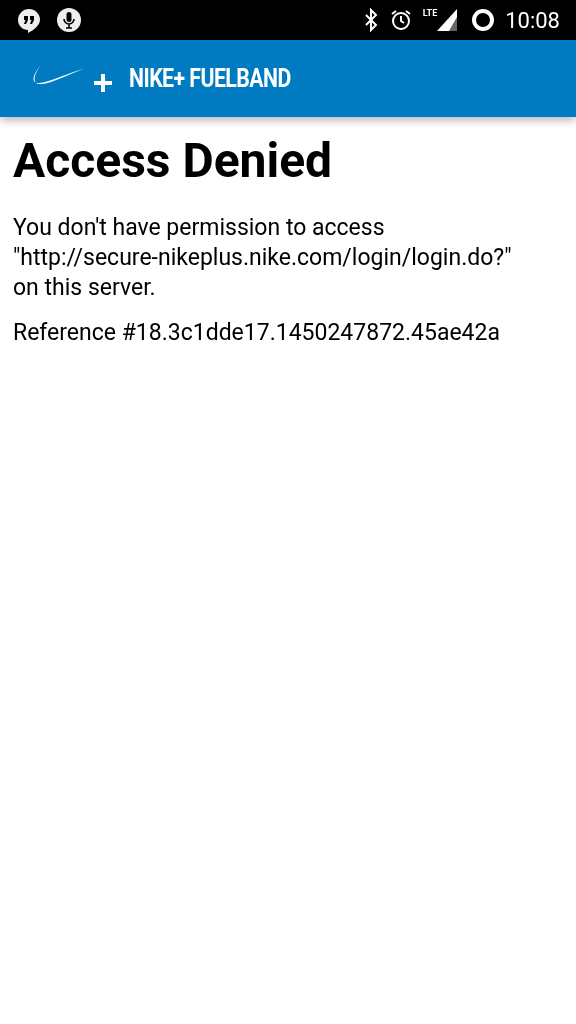  Describe the element at coordinates (257, 333) in the screenshot. I see `reference-text: Reference #18.3c1dde17.1450247872.45ae42a` at that location.